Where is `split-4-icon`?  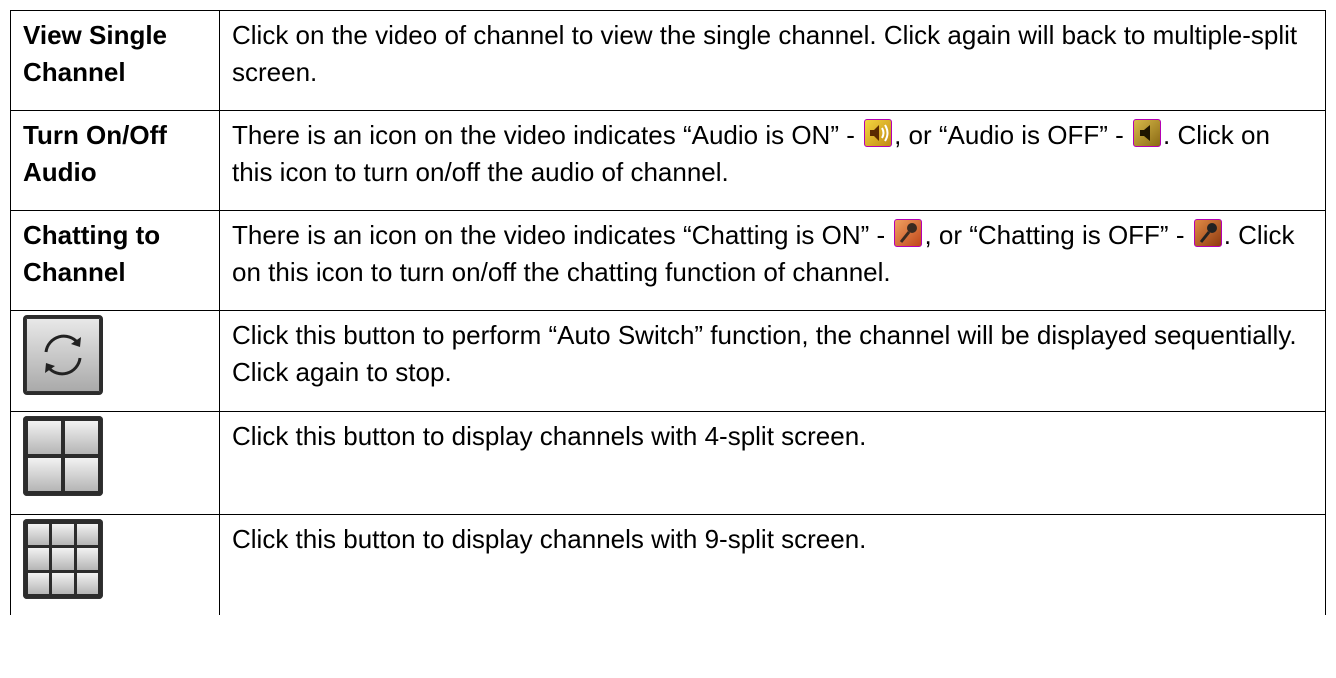 split-4-icon is located at coordinates (63, 456).